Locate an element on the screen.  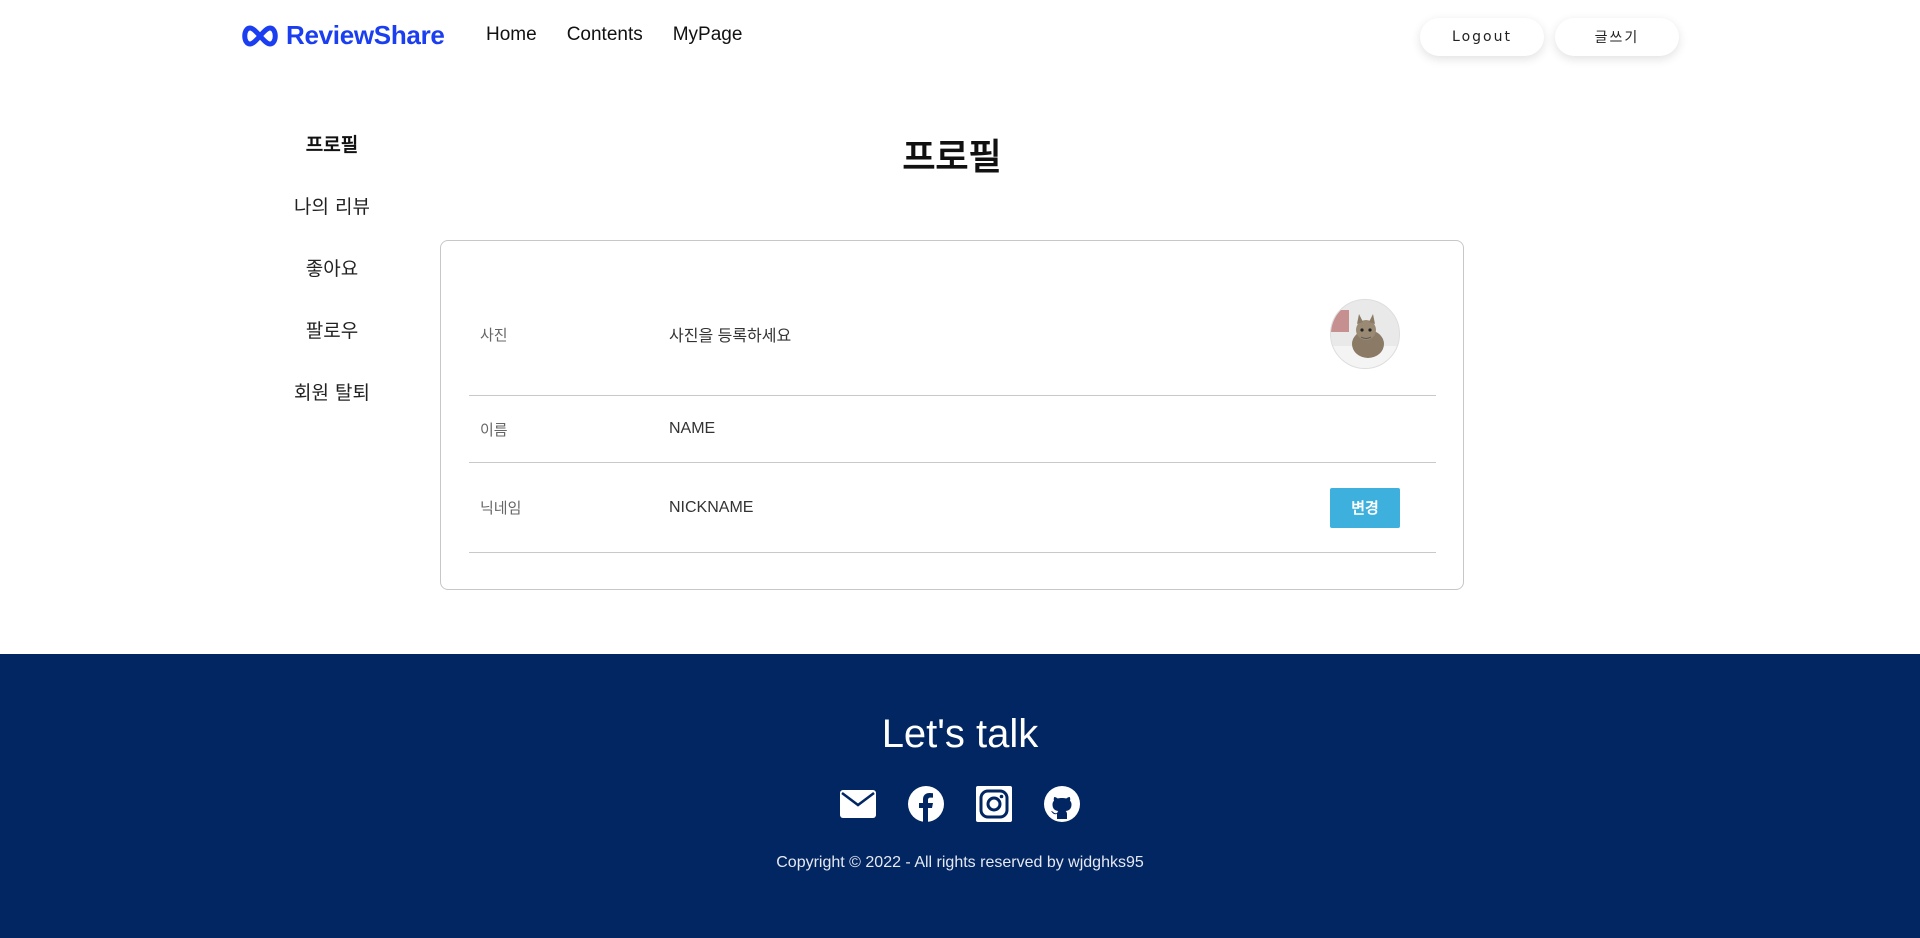
nickname-value: NICKNAME is located at coordinates (711, 507).